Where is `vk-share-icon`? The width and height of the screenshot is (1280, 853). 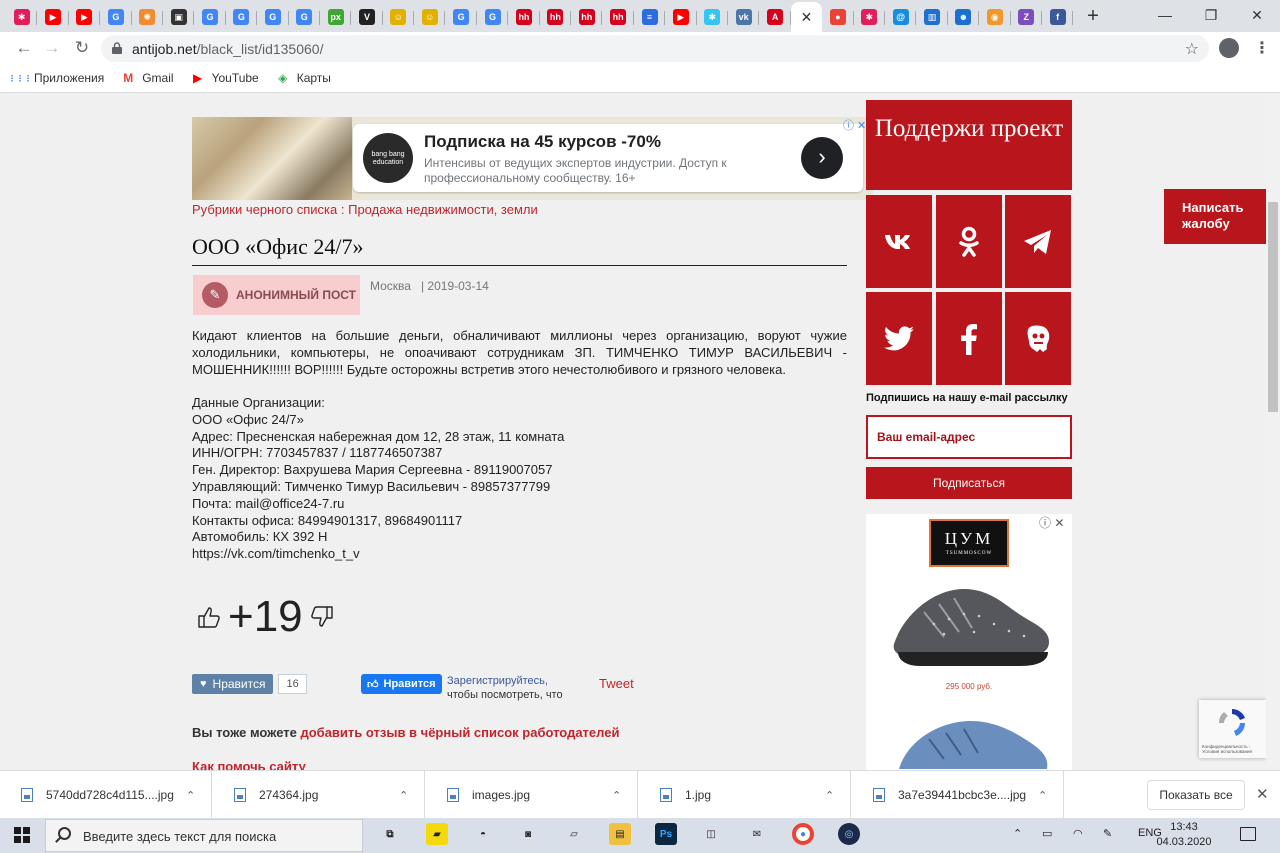
vk-share-icon is located at coordinates (899, 241).